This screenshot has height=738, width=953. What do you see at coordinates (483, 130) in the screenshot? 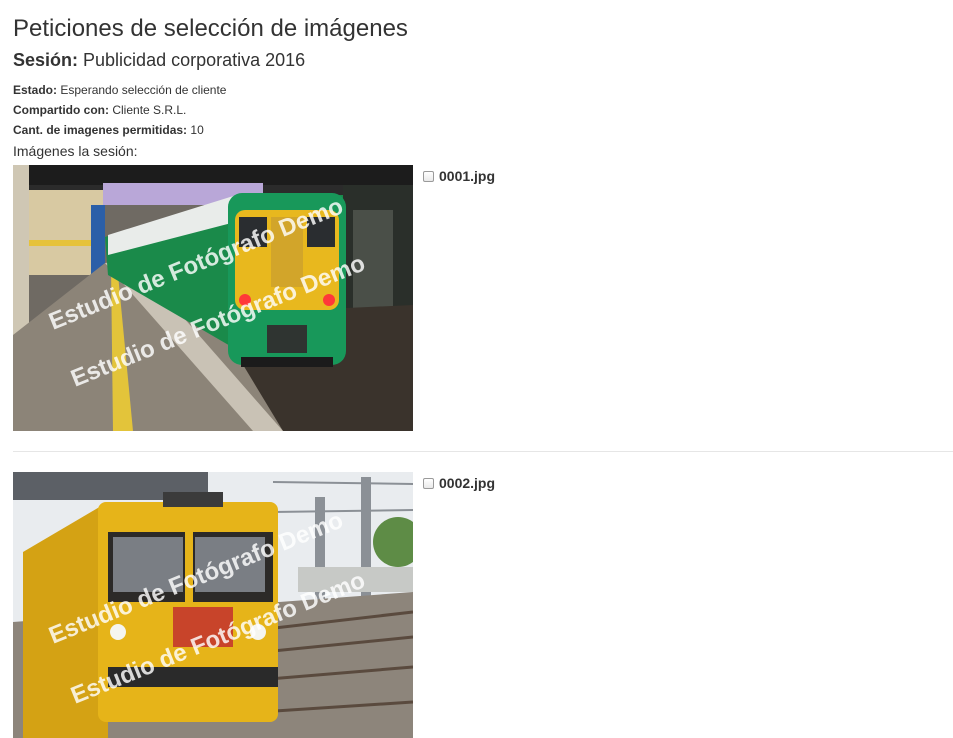
I see `allowed-row: Cant. de imagenes permitidas: 10` at bounding box center [483, 130].